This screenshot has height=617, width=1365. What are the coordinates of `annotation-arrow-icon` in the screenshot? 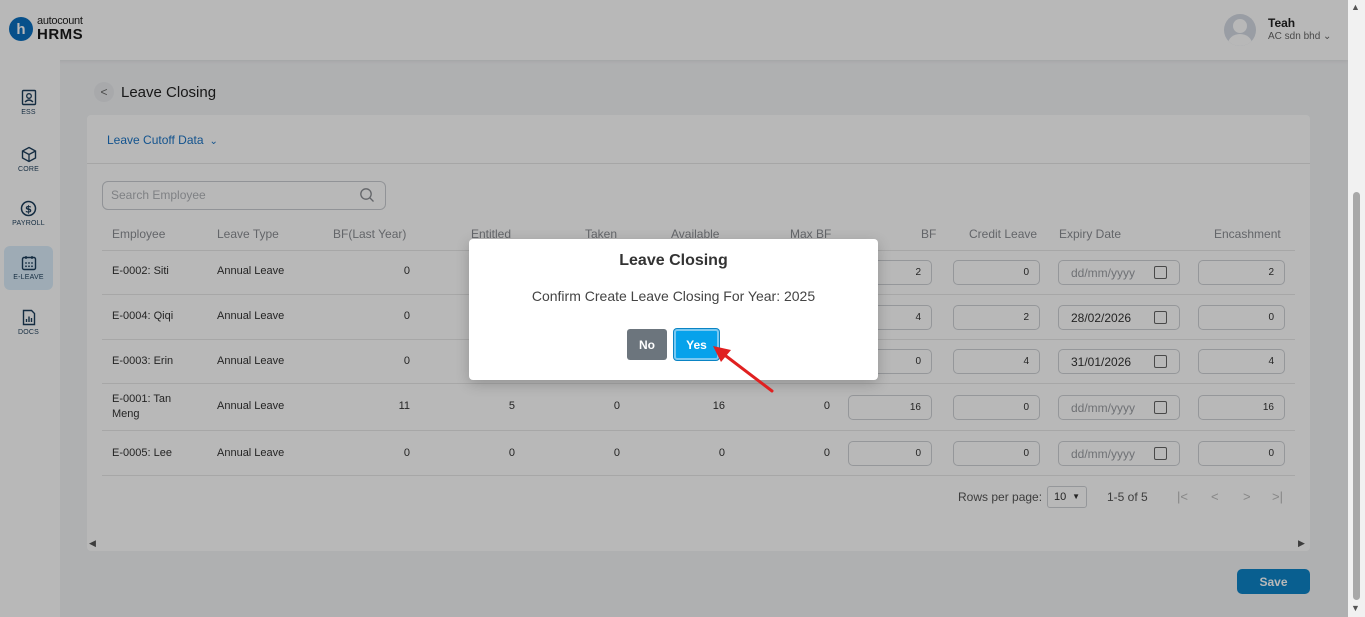 It's located at (743, 369).